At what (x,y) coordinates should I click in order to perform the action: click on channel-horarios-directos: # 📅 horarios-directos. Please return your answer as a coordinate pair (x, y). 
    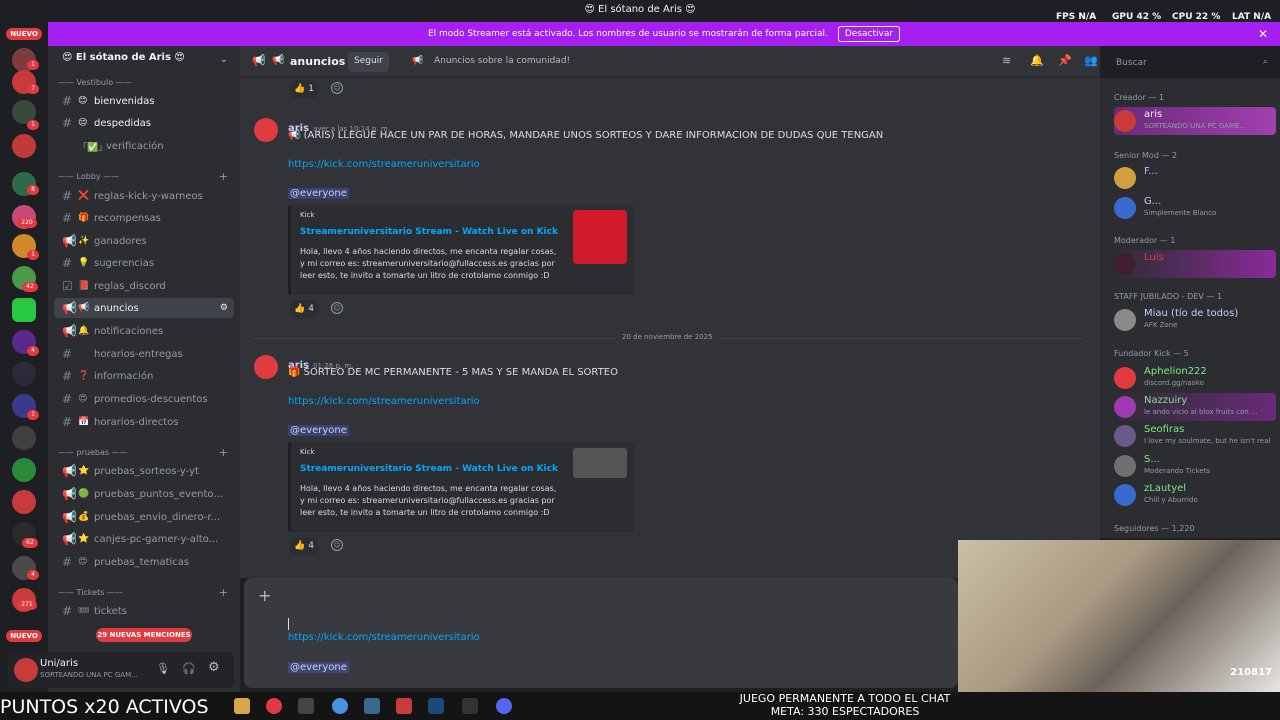
    Looking at the image, I should click on (144, 422).